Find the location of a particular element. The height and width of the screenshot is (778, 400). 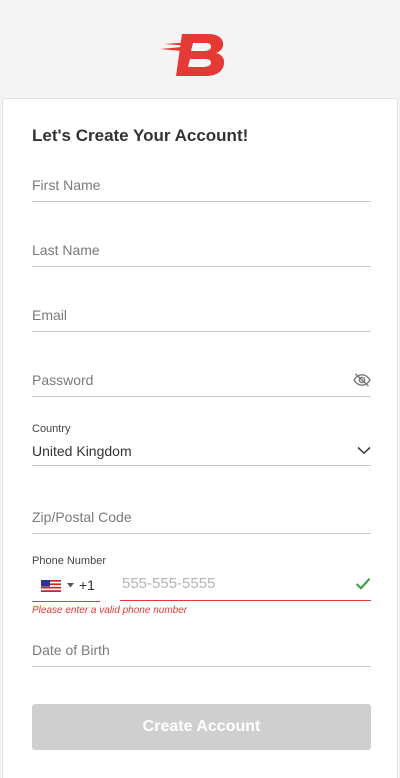

chevron-down-icon is located at coordinates (364, 450).